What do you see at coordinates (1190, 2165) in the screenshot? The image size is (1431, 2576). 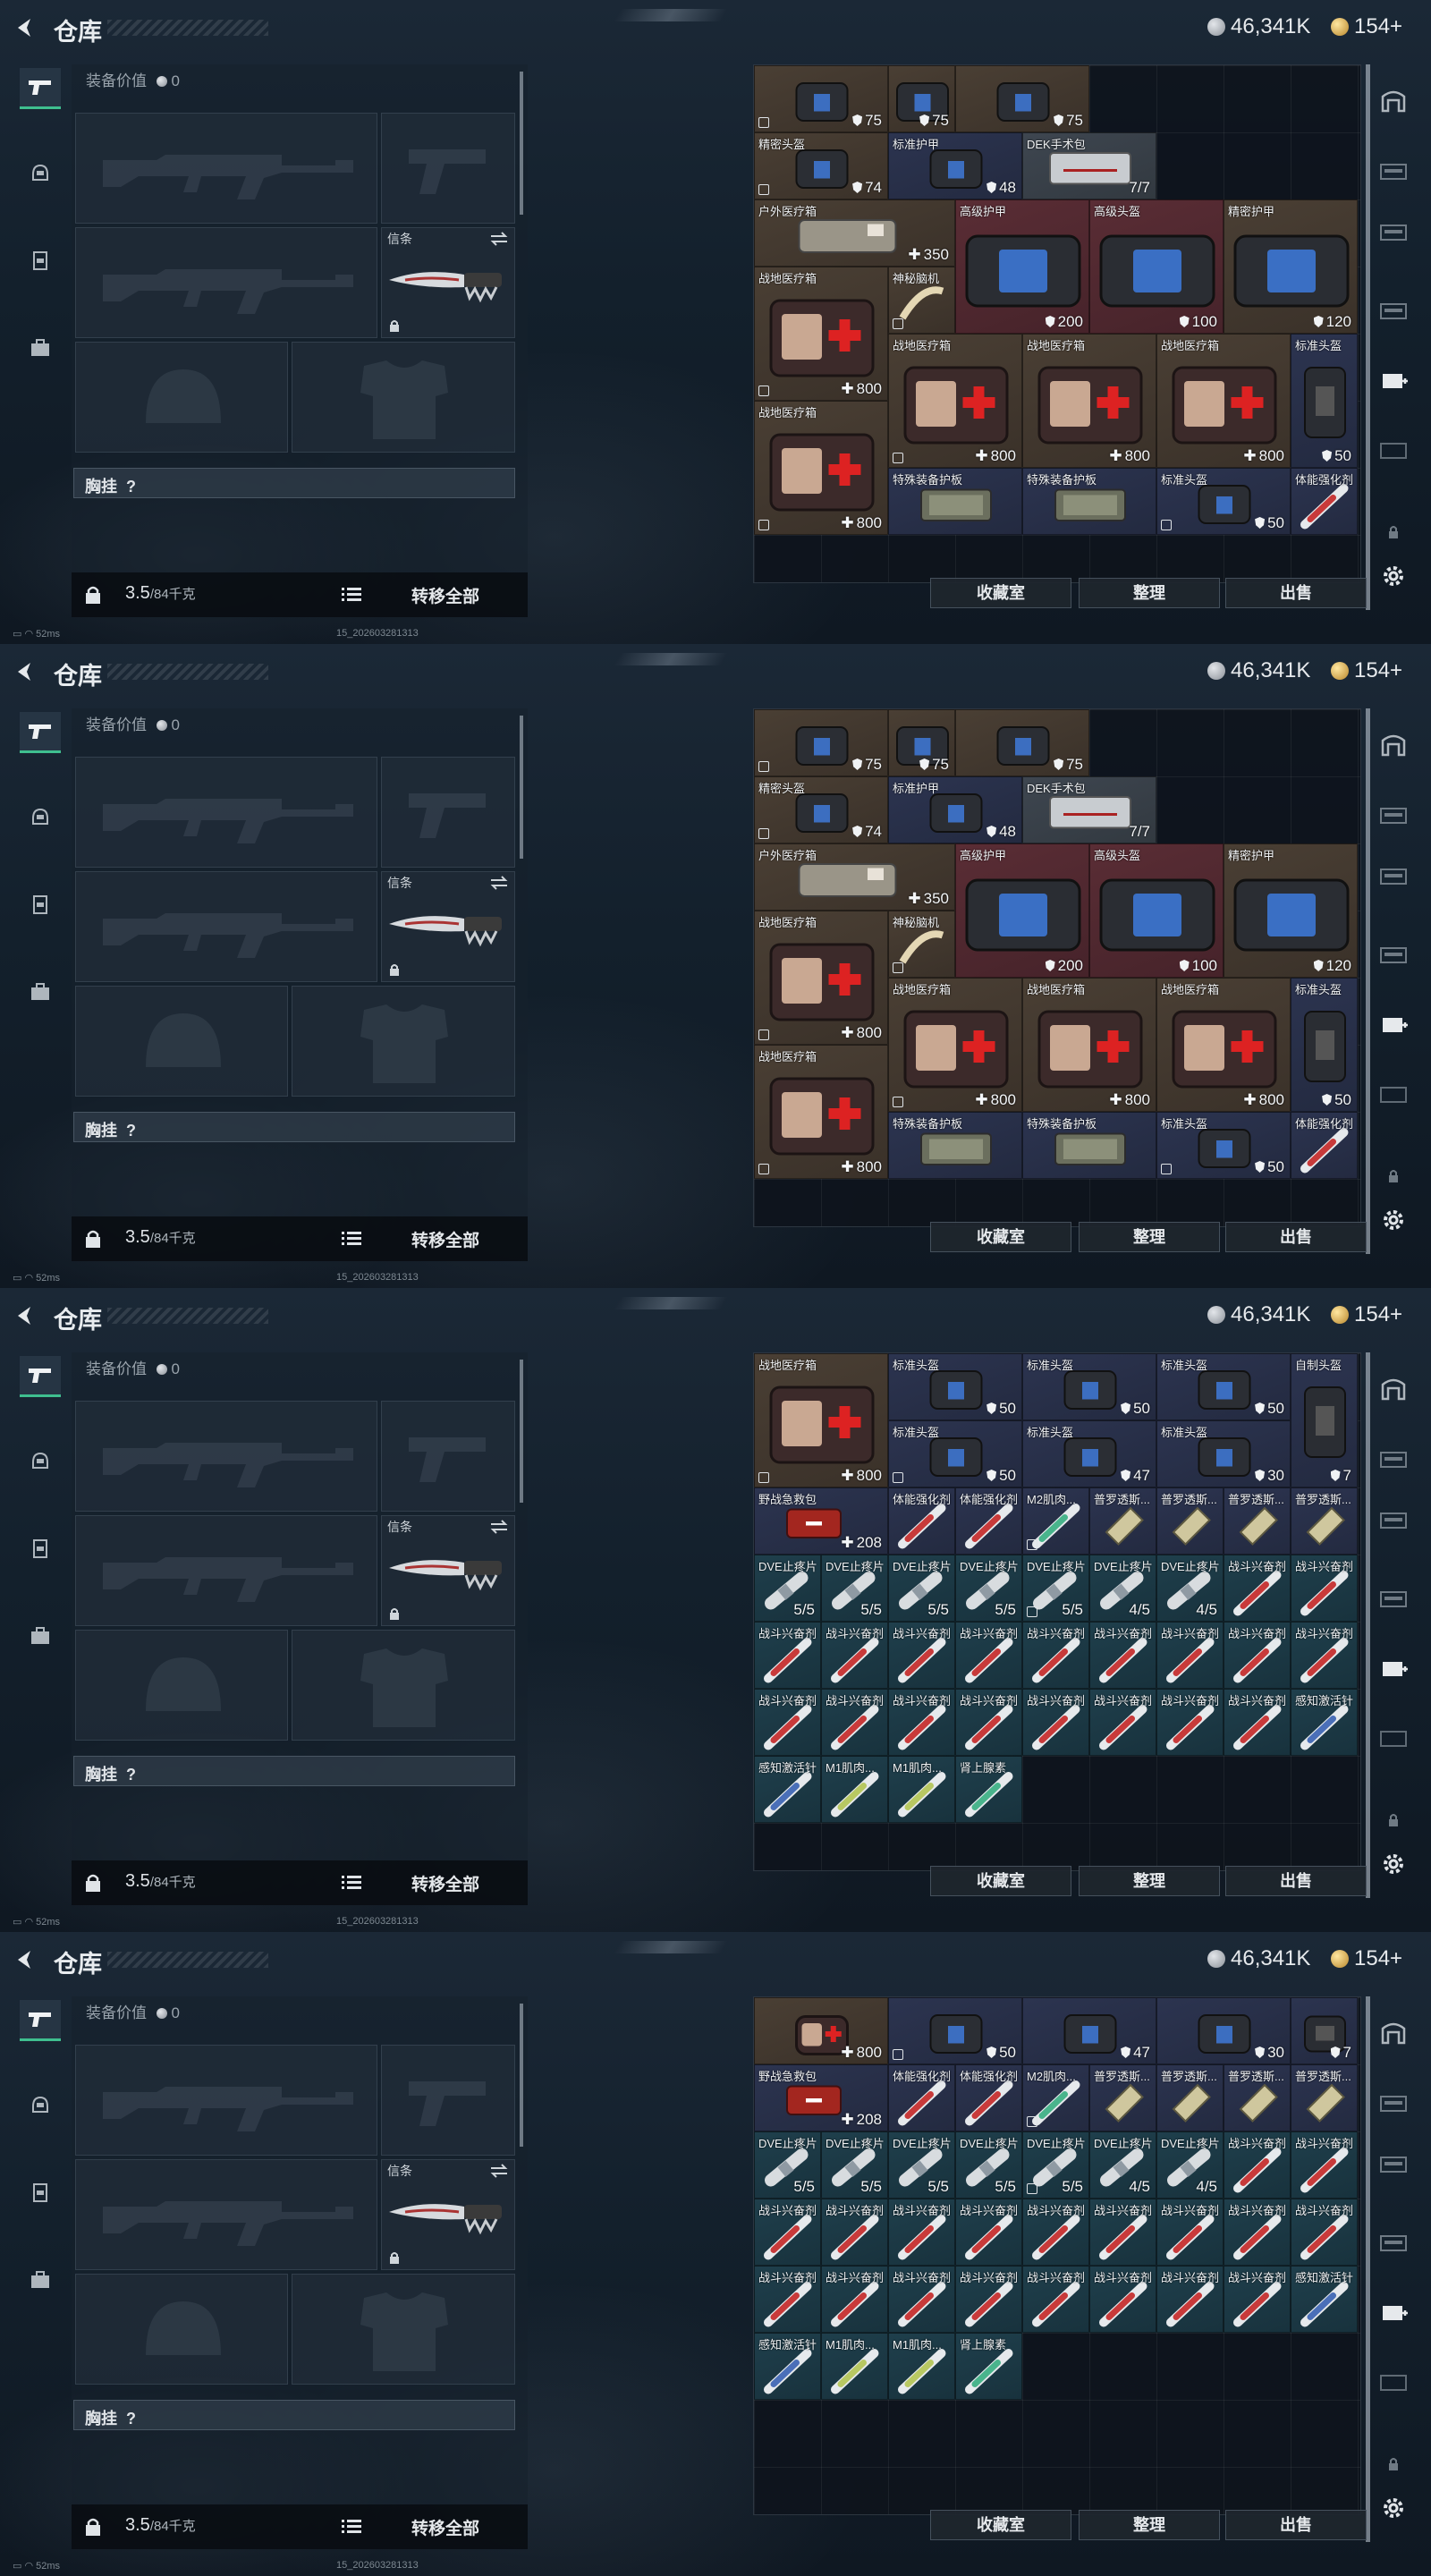 I see `stash-item: DVE止疼片 4/5` at bounding box center [1190, 2165].